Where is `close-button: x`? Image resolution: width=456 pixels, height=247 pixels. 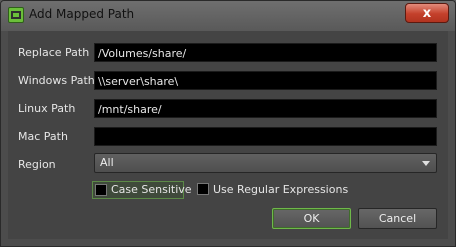
close-button: x is located at coordinates (427, 13).